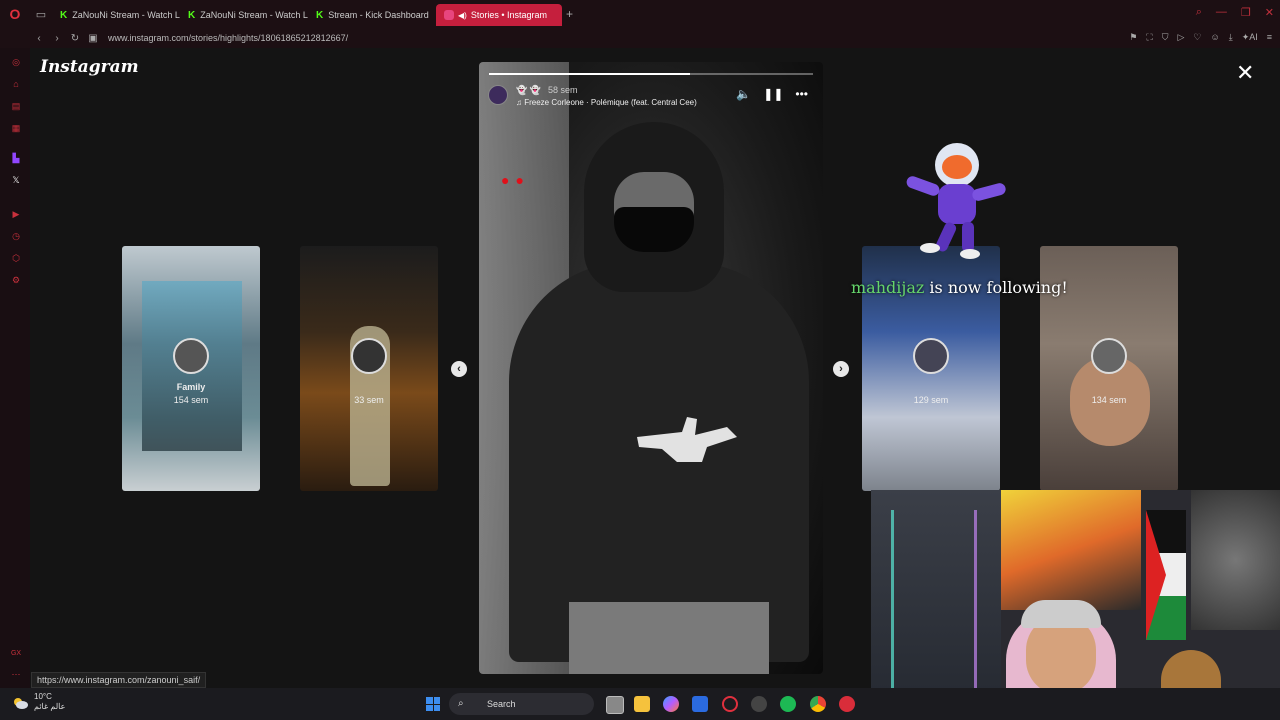 The width and height of the screenshot is (1280, 720). I want to click on story-controls: 🔈 ❚❚ •••, so click(772, 94).